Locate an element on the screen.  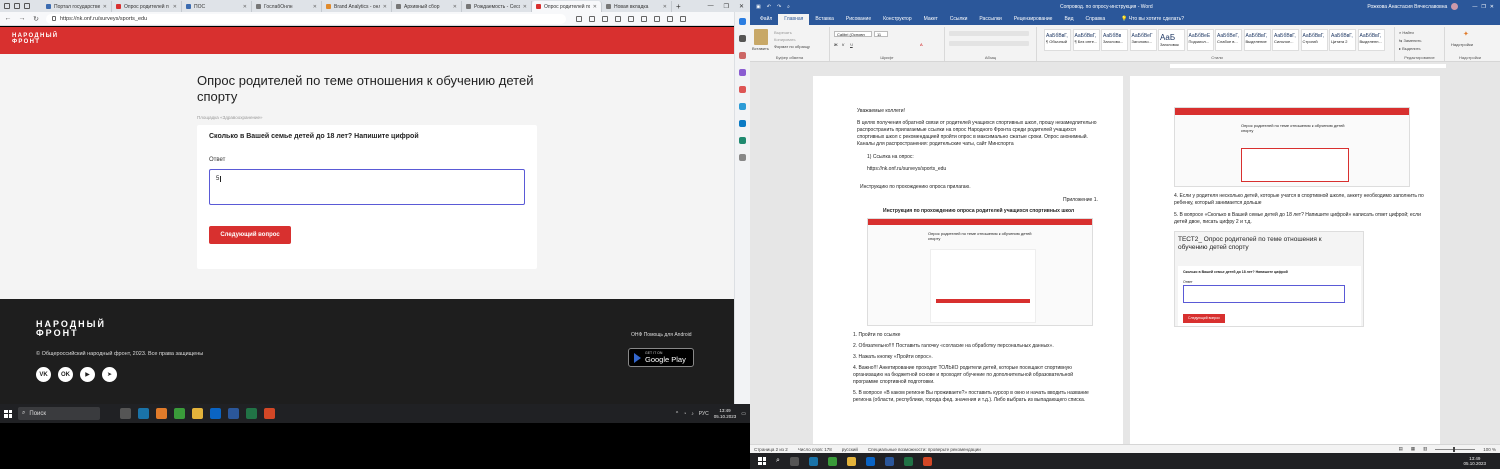
maximize-icon: ❐ is located at coordinates (726, 6).